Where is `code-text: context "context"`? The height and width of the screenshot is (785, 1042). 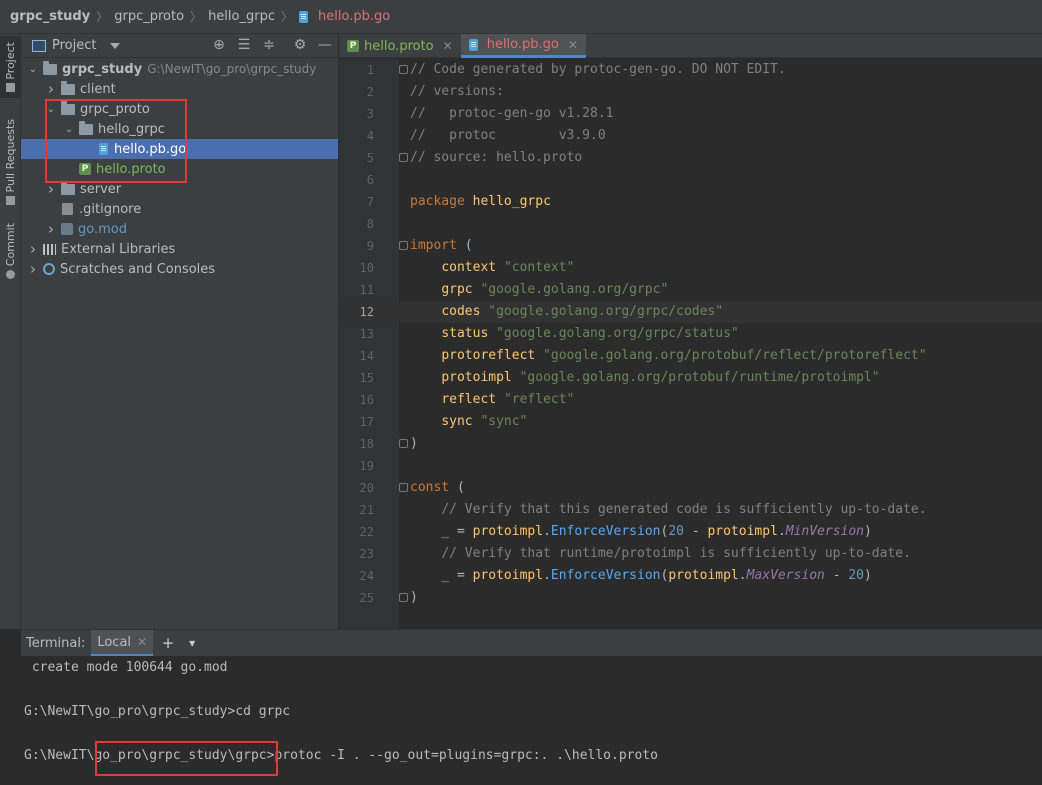
code-text: context "context" is located at coordinates (492, 268).